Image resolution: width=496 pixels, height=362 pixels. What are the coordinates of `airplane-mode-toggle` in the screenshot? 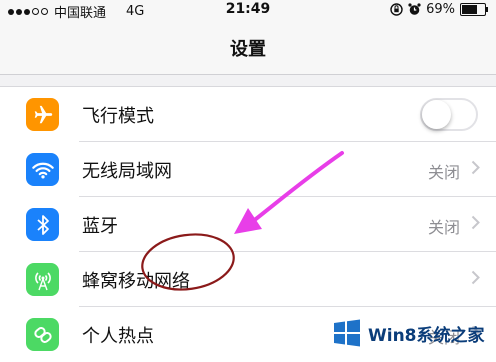 It's located at (449, 114).